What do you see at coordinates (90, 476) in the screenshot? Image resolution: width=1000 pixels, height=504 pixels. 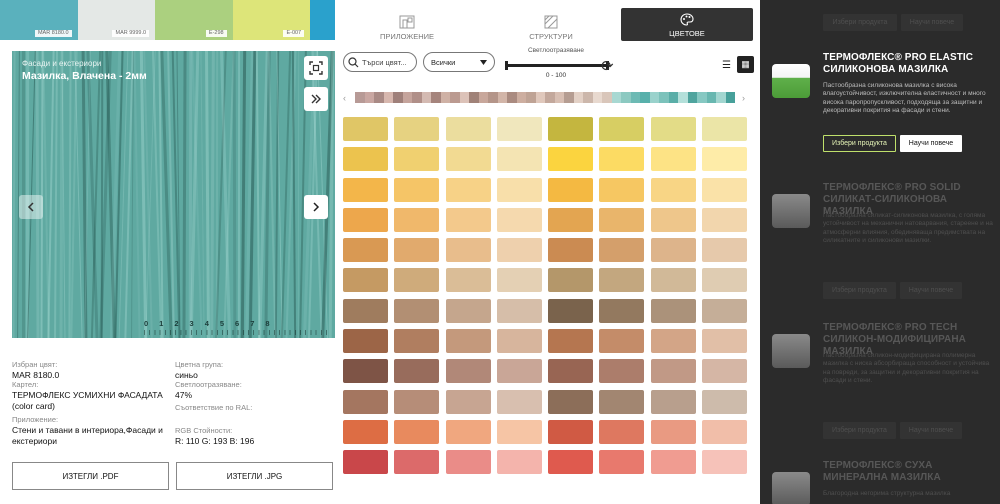 I see `download-pdf-button: ИЗТЕГЛИ .PDF` at bounding box center [90, 476].